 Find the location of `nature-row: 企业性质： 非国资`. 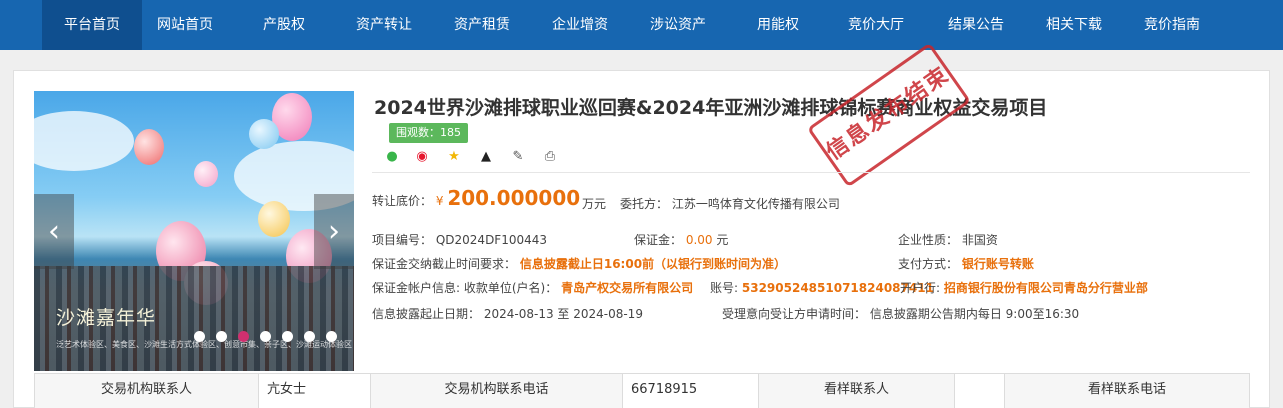

nature-row: 企业性质： 非国资 is located at coordinates (948, 239).